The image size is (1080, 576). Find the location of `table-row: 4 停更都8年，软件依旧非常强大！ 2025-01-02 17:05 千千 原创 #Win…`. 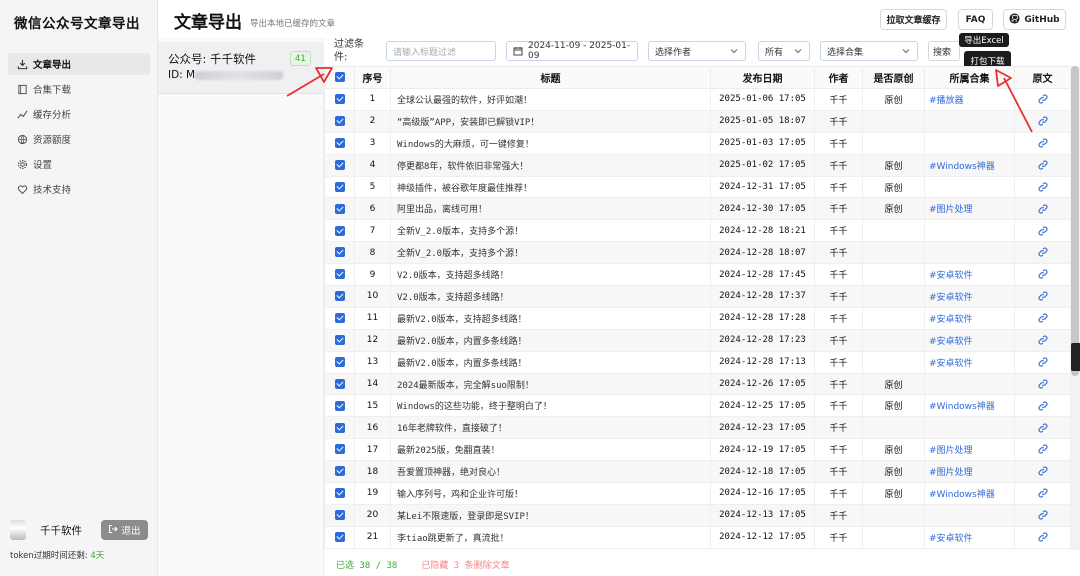

table-row: 4 停更都8年，软件依旧非常强大！ 2025-01-02 17:05 千千 原创 #Win… is located at coordinates (697, 165).